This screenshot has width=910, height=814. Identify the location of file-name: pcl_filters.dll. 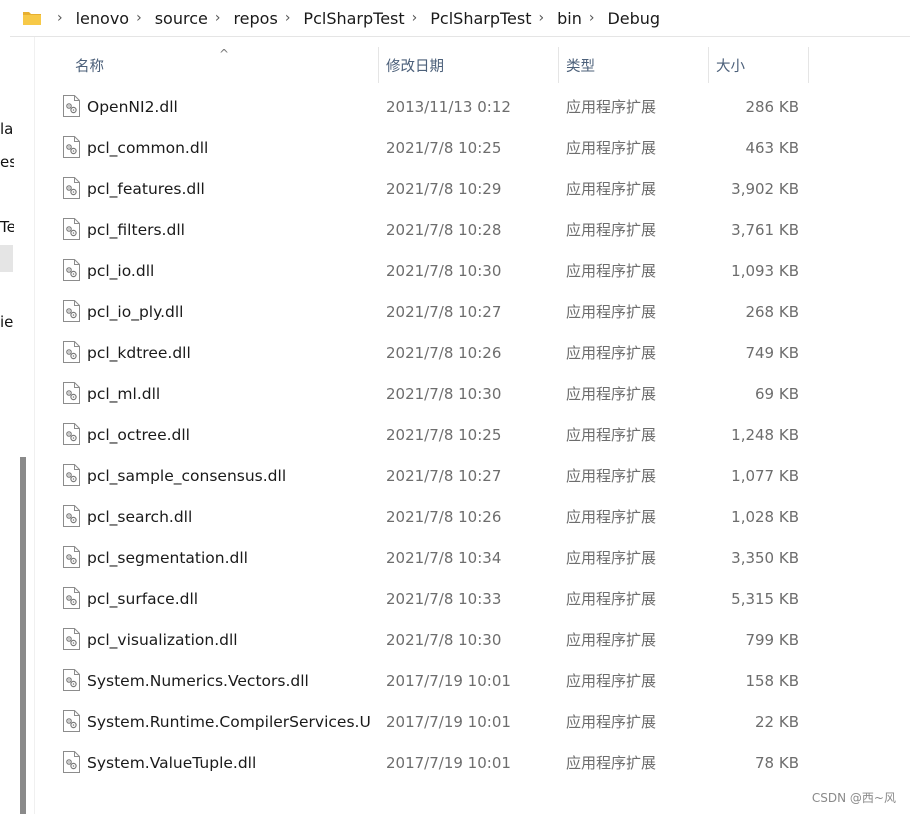
(136, 229).